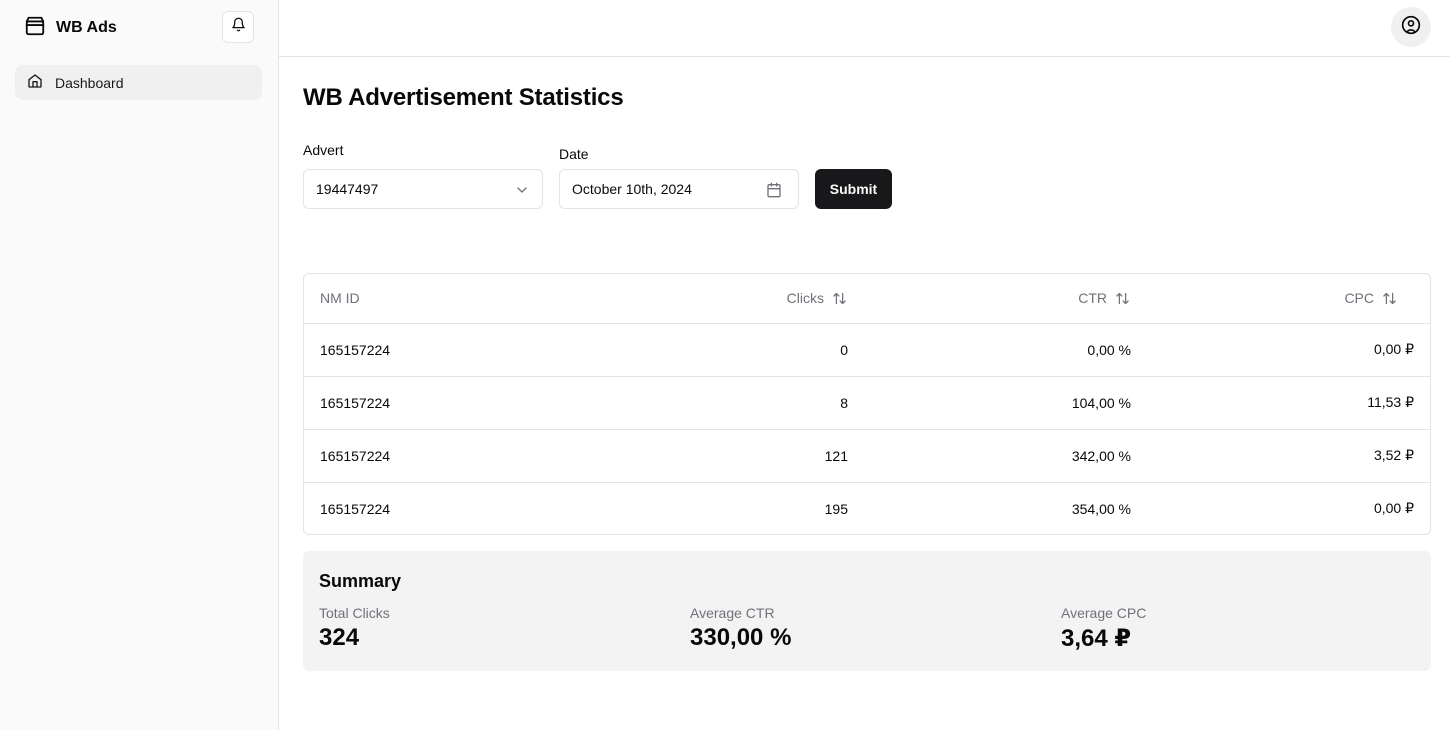  I want to click on user-circle-icon, so click(1411, 27).